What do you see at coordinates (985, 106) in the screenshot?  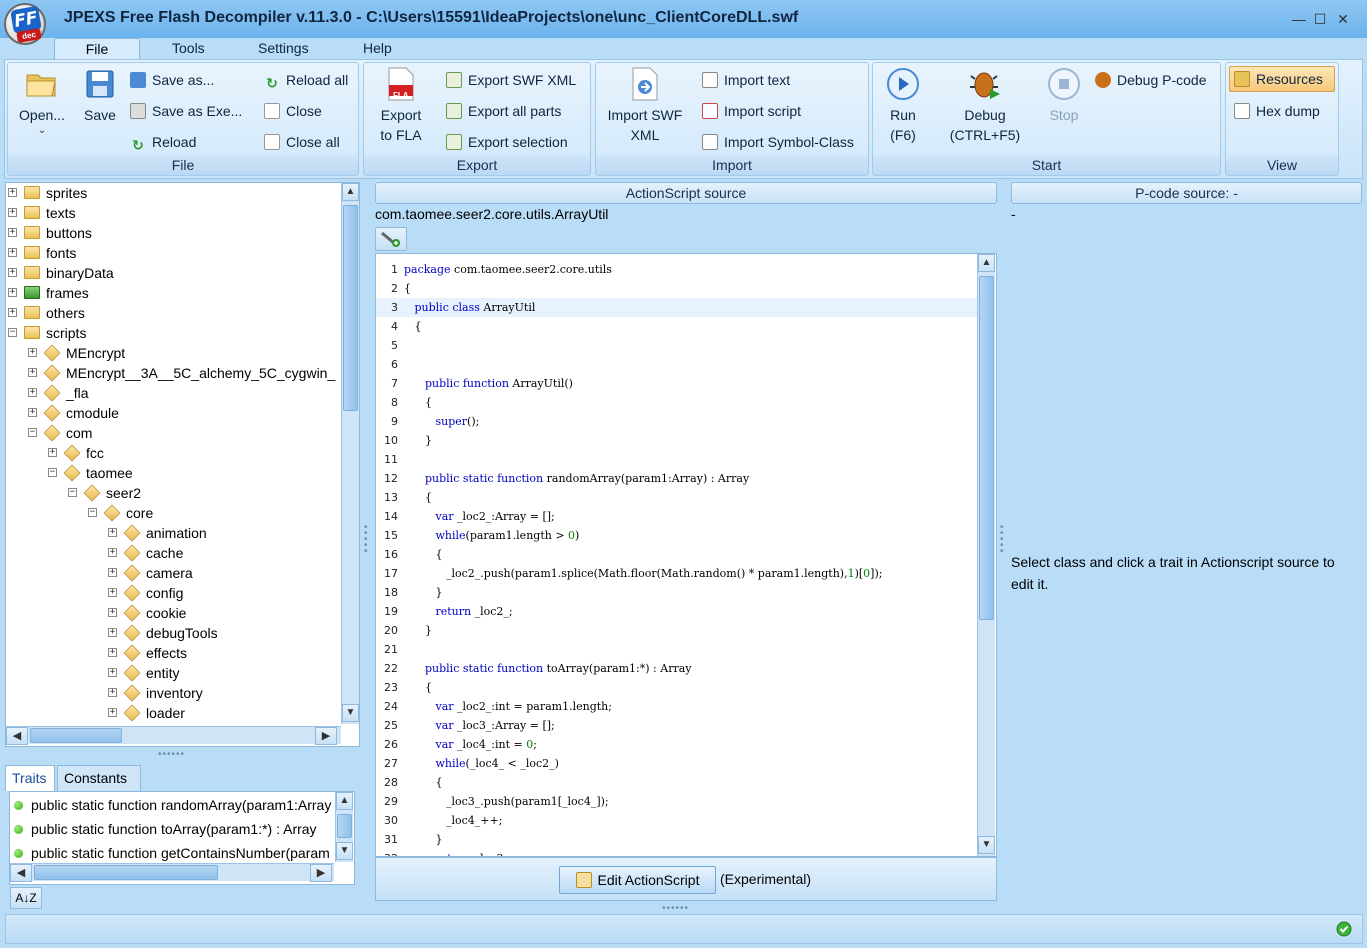 I see `debug-button: Debug (CTRL+F5)` at bounding box center [985, 106].